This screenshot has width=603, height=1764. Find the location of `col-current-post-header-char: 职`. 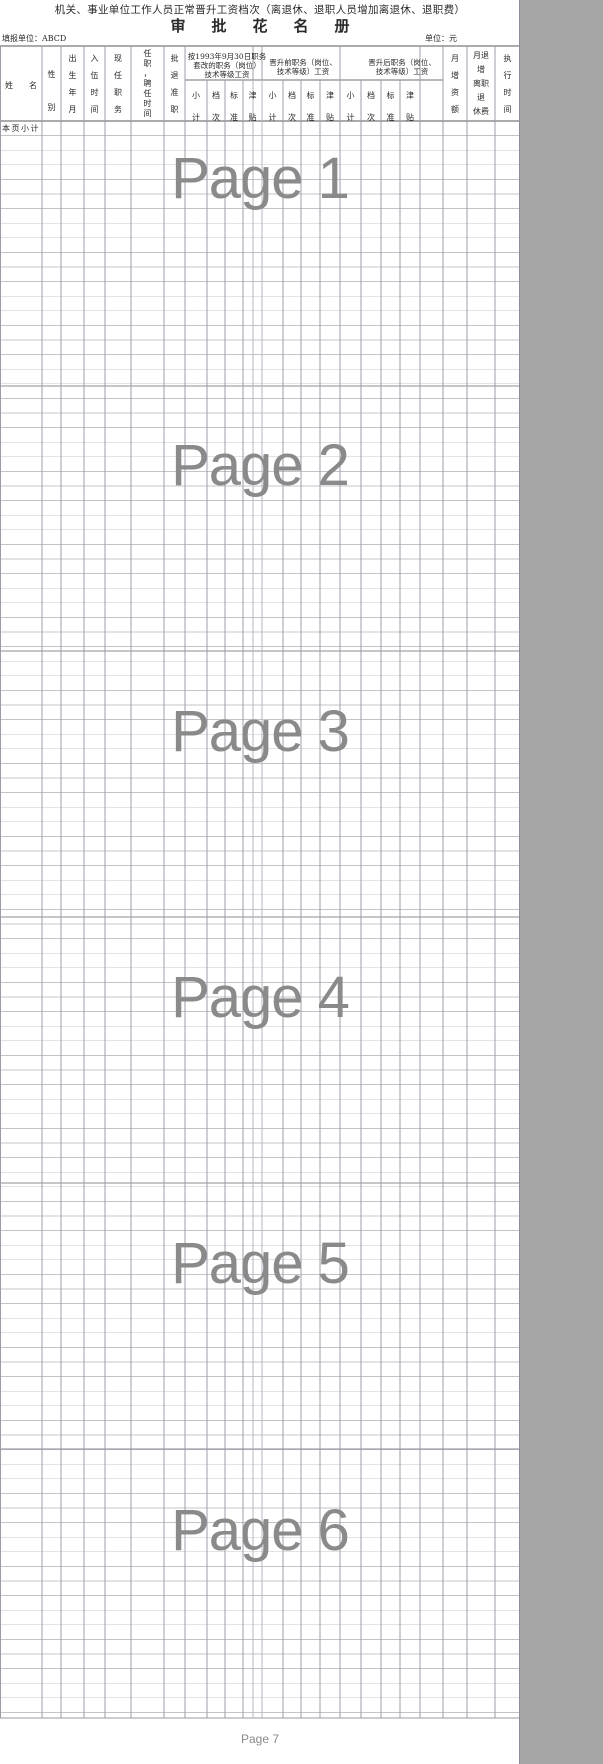

col-current-post-header-char: 职 is located at coordinates (118, 92).